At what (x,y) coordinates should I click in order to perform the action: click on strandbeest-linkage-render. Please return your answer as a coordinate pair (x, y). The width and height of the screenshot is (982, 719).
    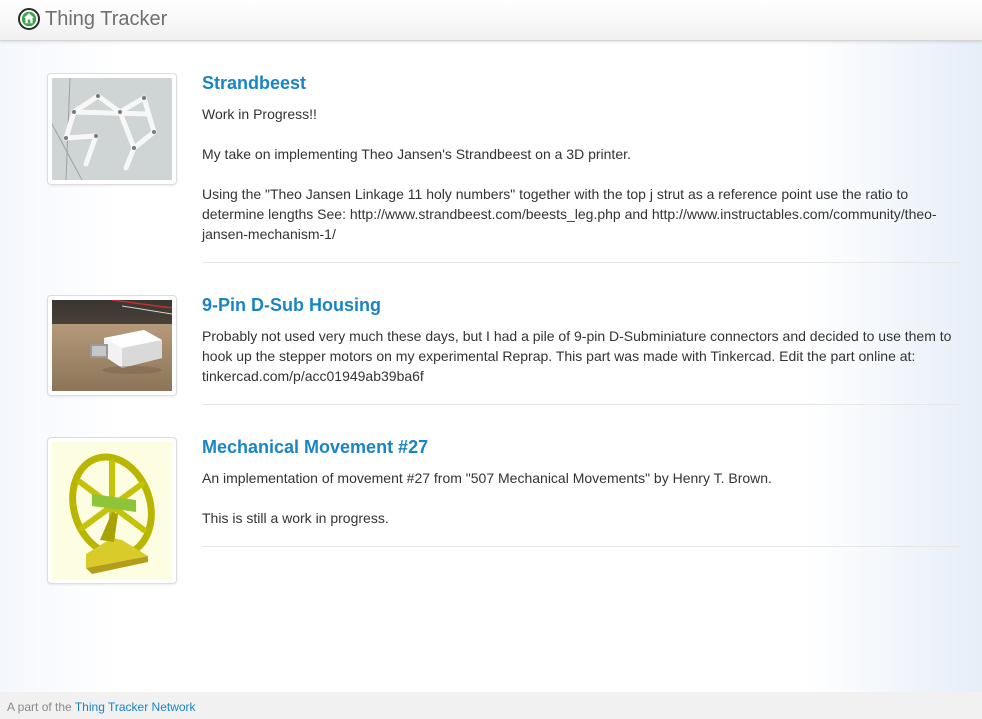
    Looking at the image, I should click on (112, 129).